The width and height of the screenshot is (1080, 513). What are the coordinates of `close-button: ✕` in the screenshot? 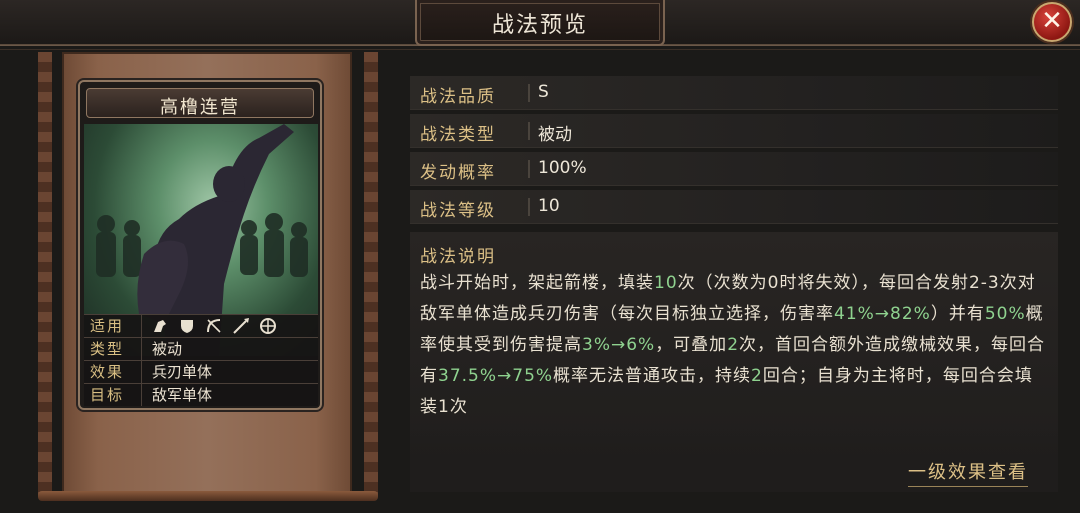 It's located at (1052, 22).